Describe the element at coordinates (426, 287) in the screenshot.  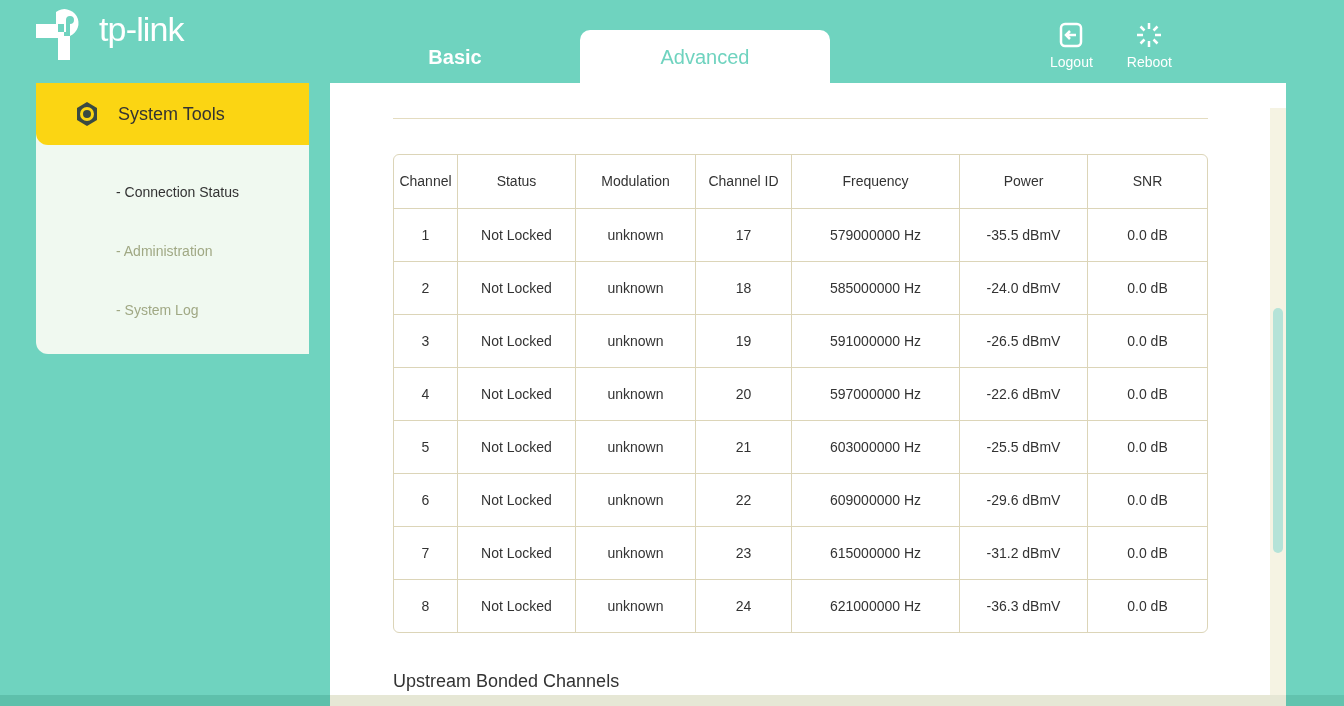
I see `table-cell: 2` at that location.